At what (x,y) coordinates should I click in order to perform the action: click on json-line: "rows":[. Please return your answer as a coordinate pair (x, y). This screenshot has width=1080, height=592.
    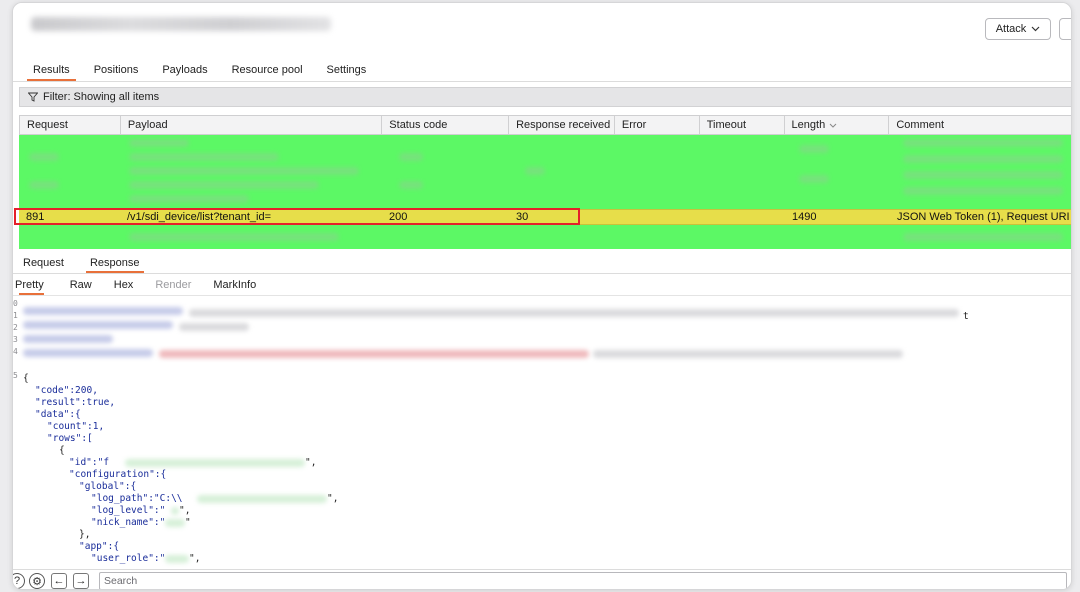
    Looking at the image, I should click on (70, 438).